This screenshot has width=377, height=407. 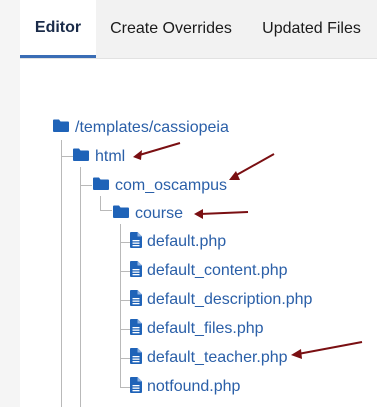 I want to click on tree-file-default-teacher: default_teacher.php, so click(x=209, y=358).